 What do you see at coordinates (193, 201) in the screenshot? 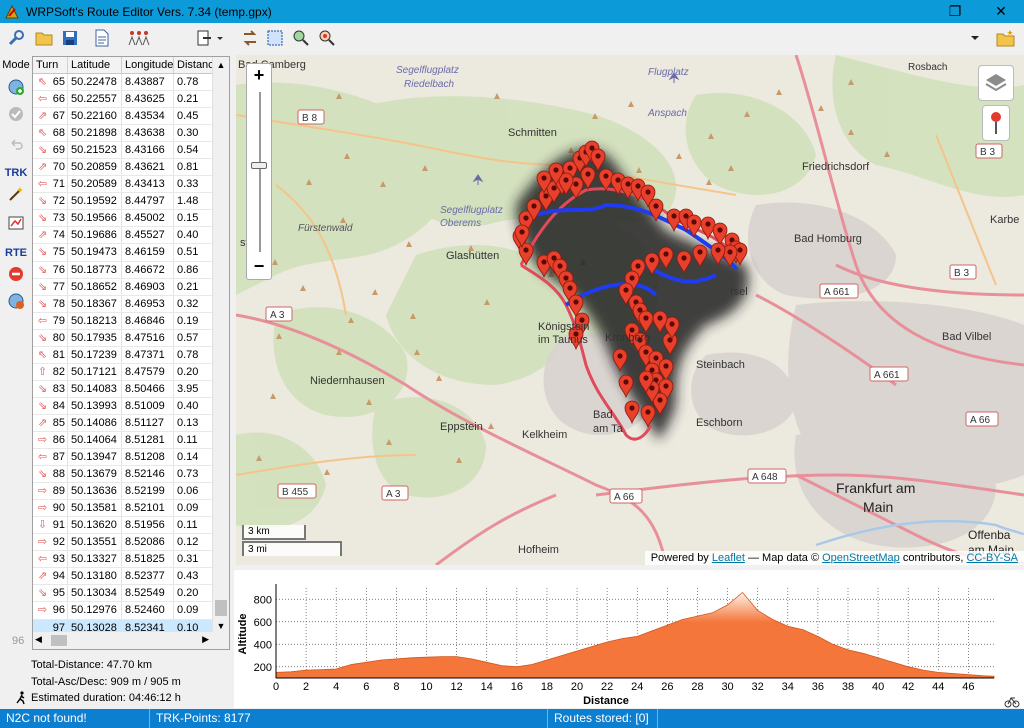
I see `distance-cell: 1.48` at bounding box center [193, 201].